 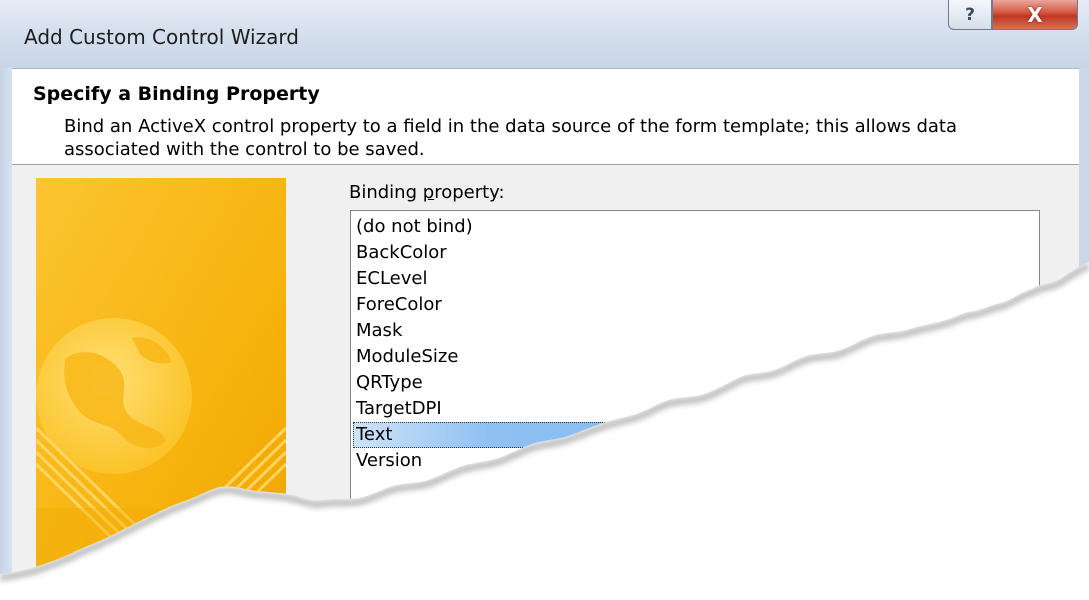 I want to click on list-item: ECLevel, so click(x=695, y=279).